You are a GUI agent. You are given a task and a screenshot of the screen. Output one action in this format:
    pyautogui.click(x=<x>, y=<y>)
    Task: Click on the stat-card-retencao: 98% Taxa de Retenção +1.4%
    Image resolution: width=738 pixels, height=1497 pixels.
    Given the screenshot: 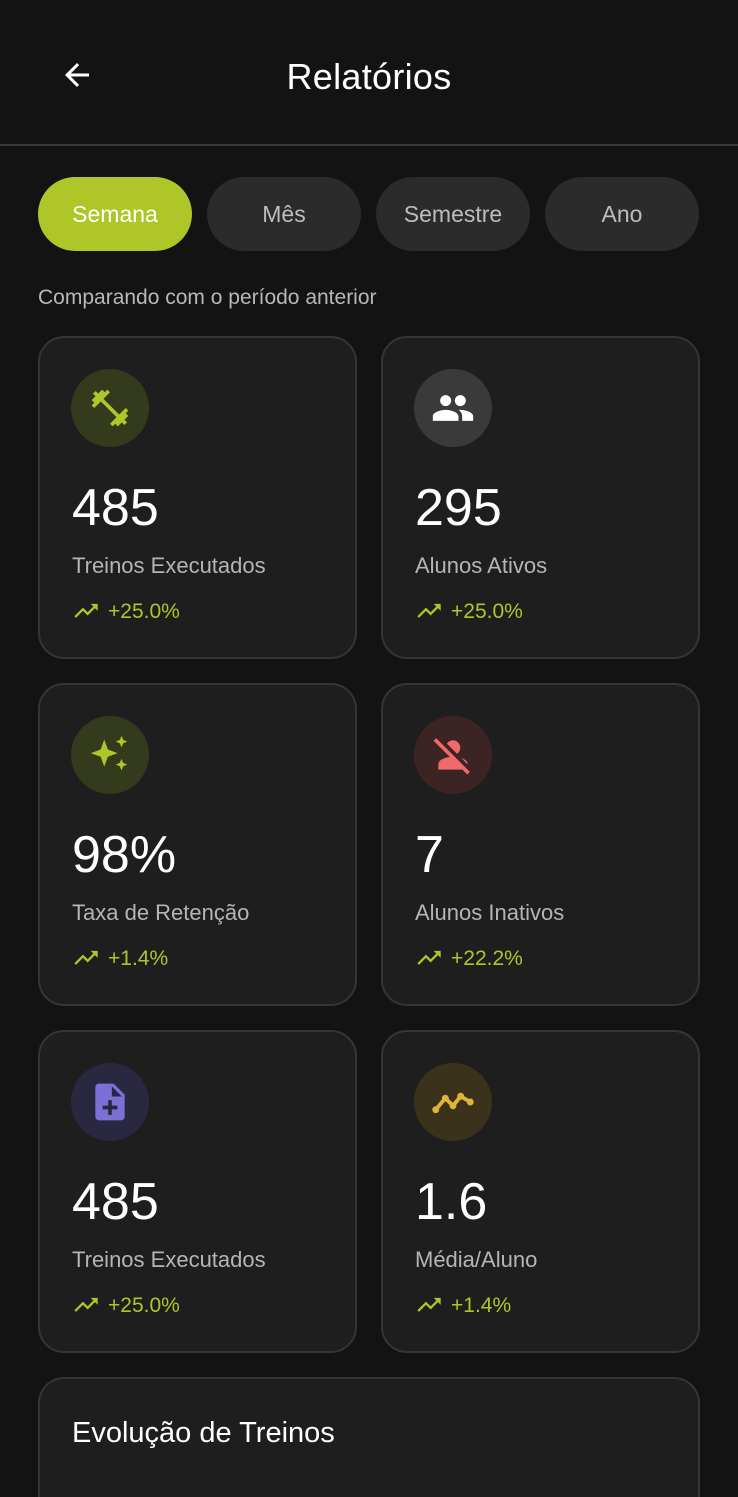 What is the action you would take?
    pyautogui.click(x=197, y=844)
    